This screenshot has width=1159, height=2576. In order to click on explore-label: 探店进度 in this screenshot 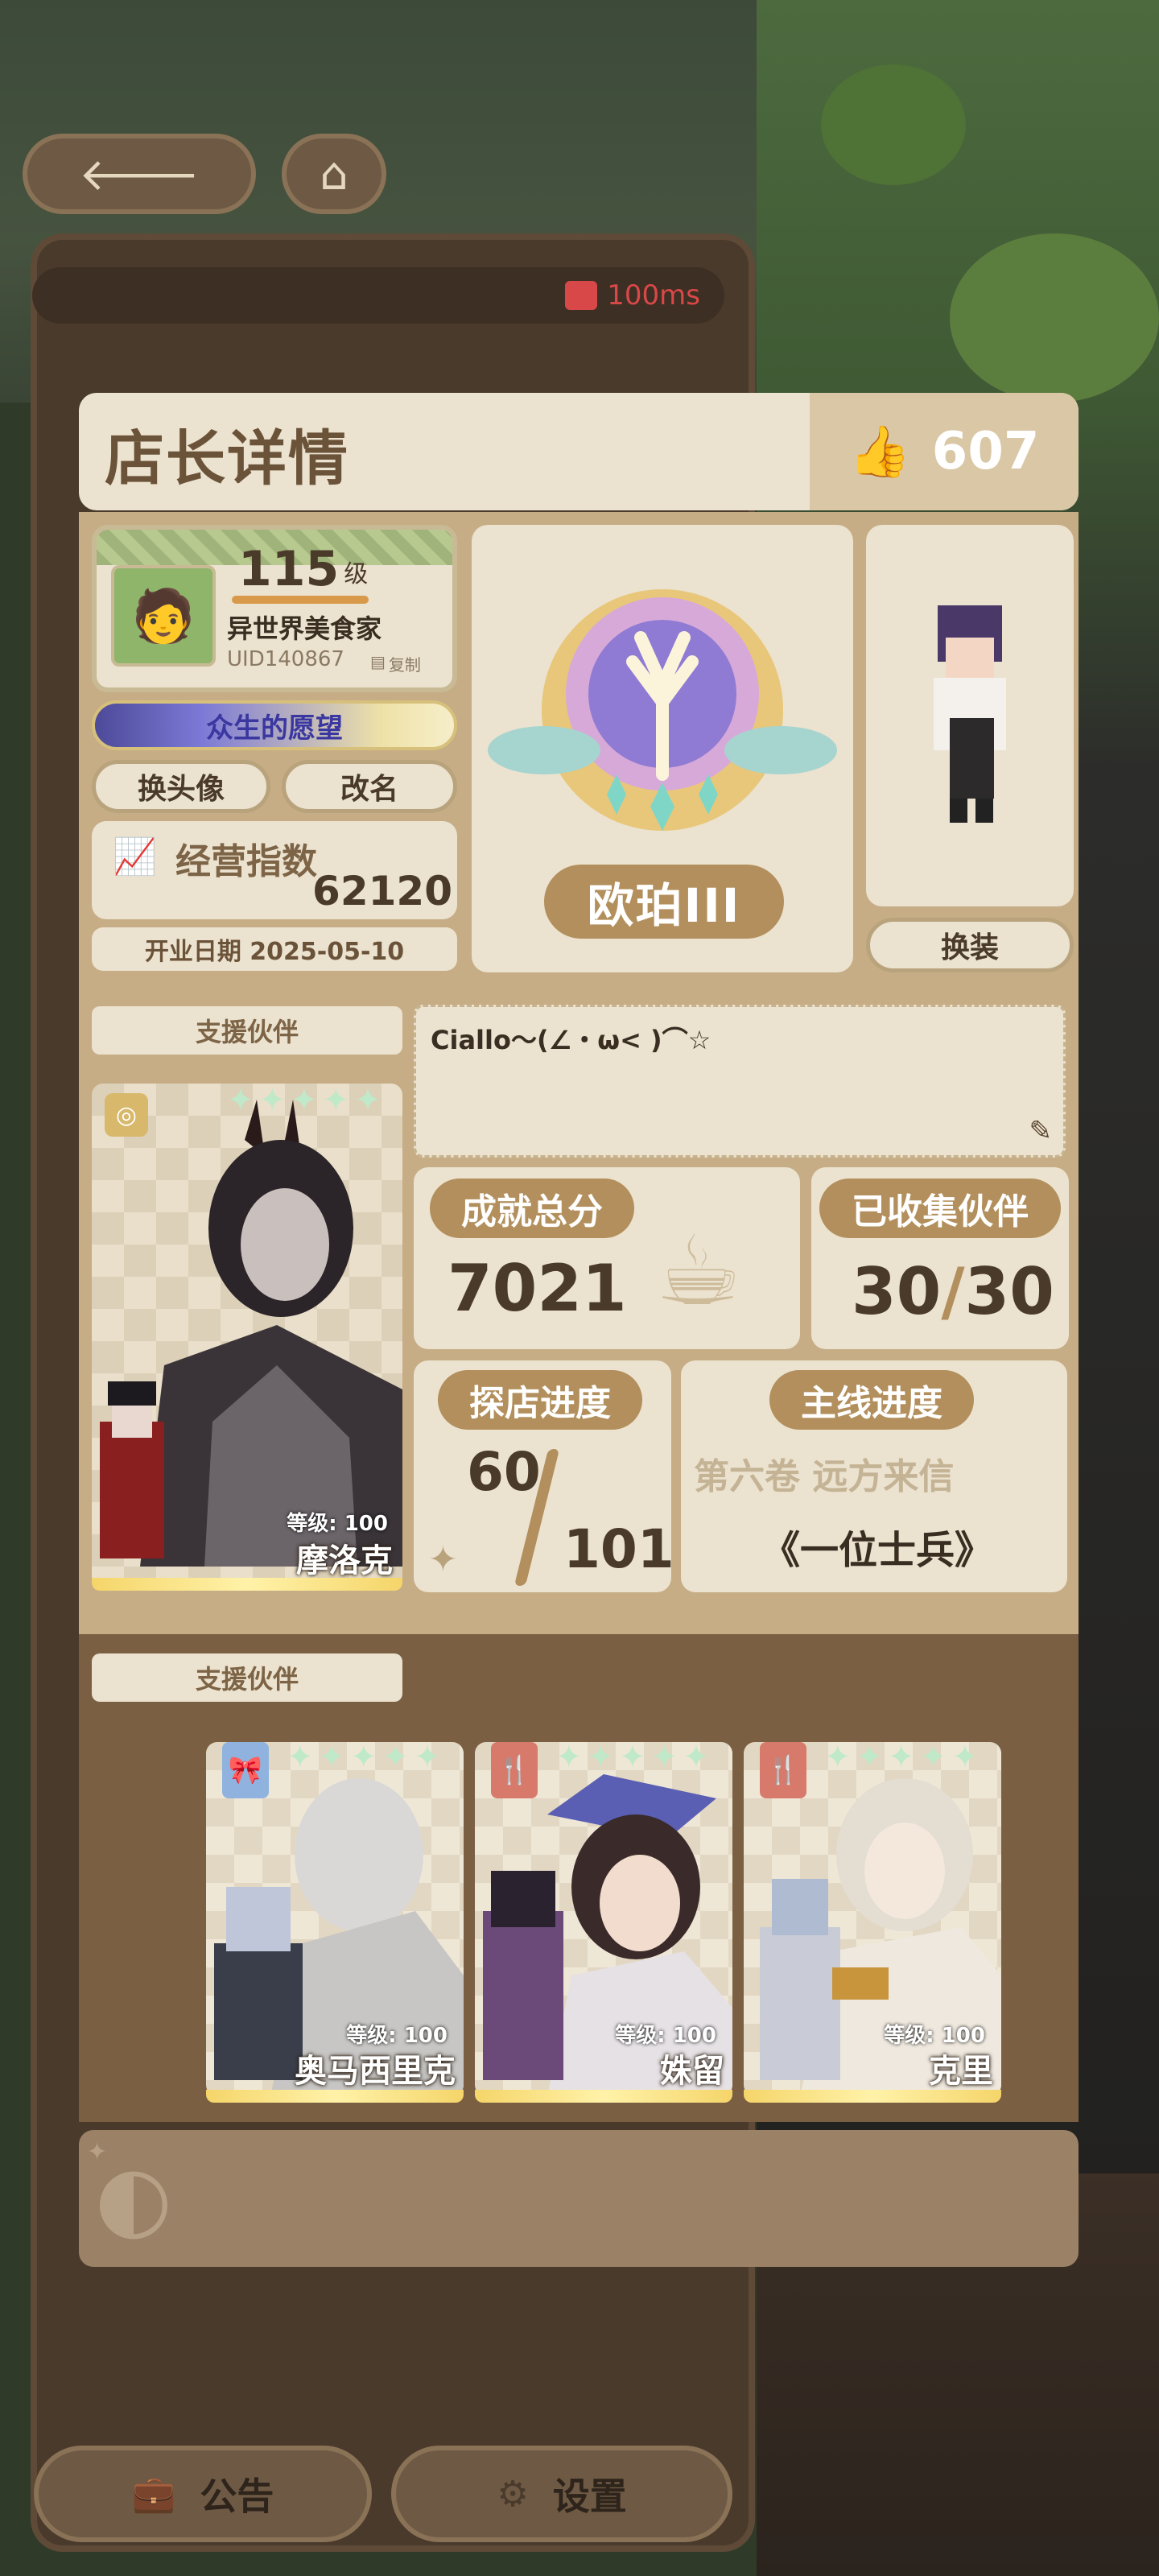, I will do `click(540, 1400)`.